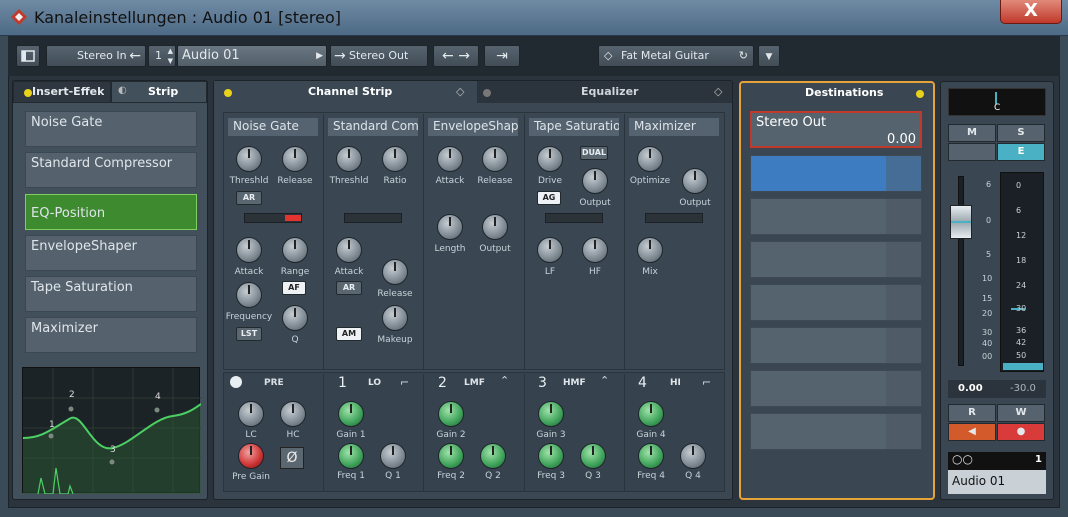 The width and height of the screenshot is (1068, 517). Describe the element at coordinates (706, 382) in the screenshot. I see `highshelf-icon: ⌐` at that location.